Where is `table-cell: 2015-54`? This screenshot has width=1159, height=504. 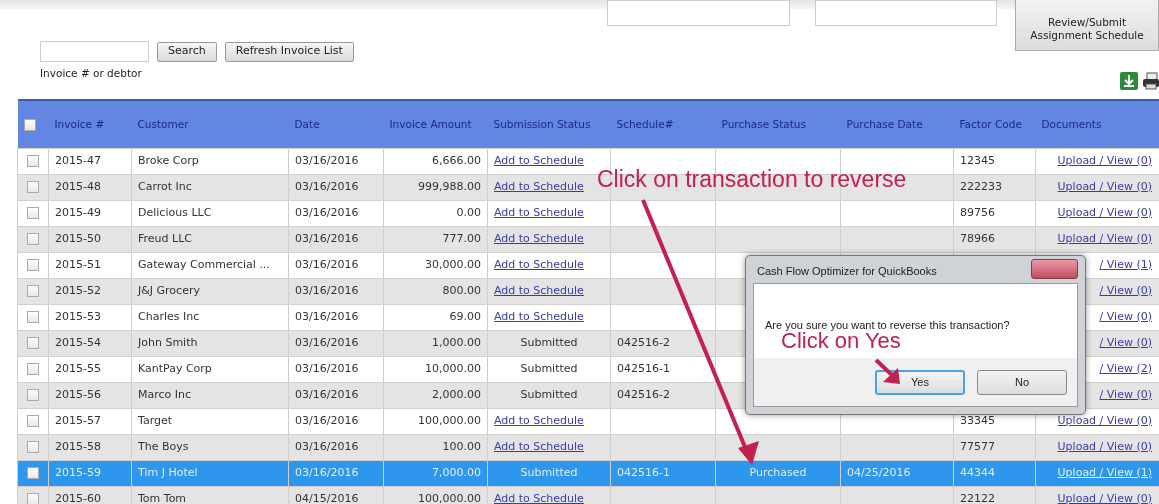
table-cell: 2015-54 is located at coordinates (78, 342).